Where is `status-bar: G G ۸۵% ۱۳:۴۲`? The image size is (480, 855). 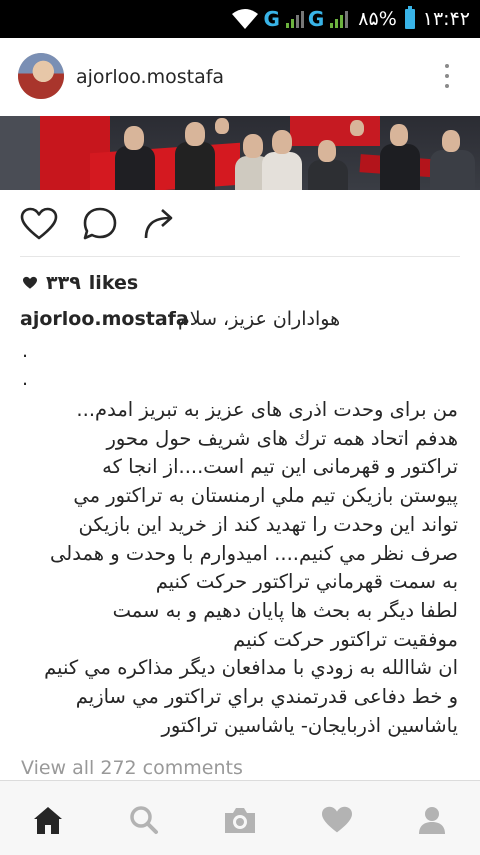 status-bar: G G ۸۵% ۱۳:۴۲ is located at coordinates (240, 19).